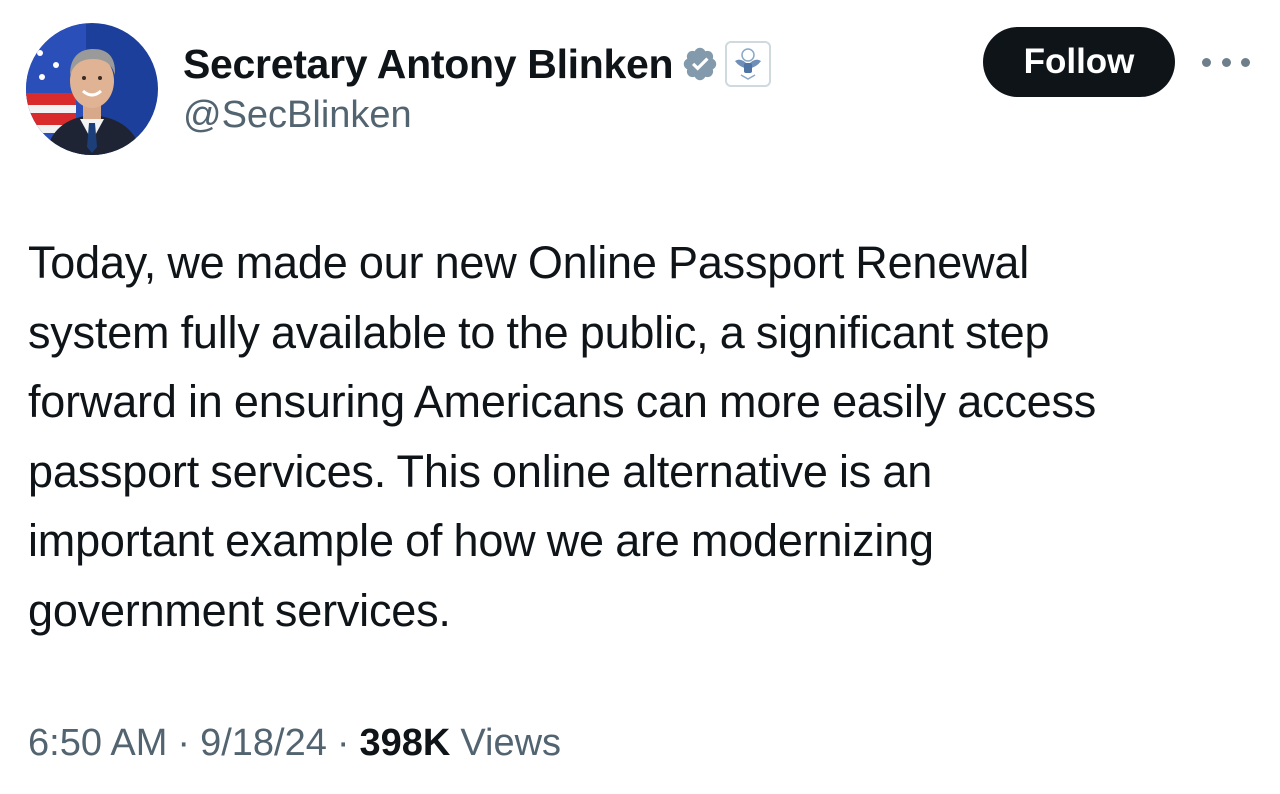  Describe the element at coordinates (700, 64) in the screenshot. I see `verified-badge-icon` at that location.